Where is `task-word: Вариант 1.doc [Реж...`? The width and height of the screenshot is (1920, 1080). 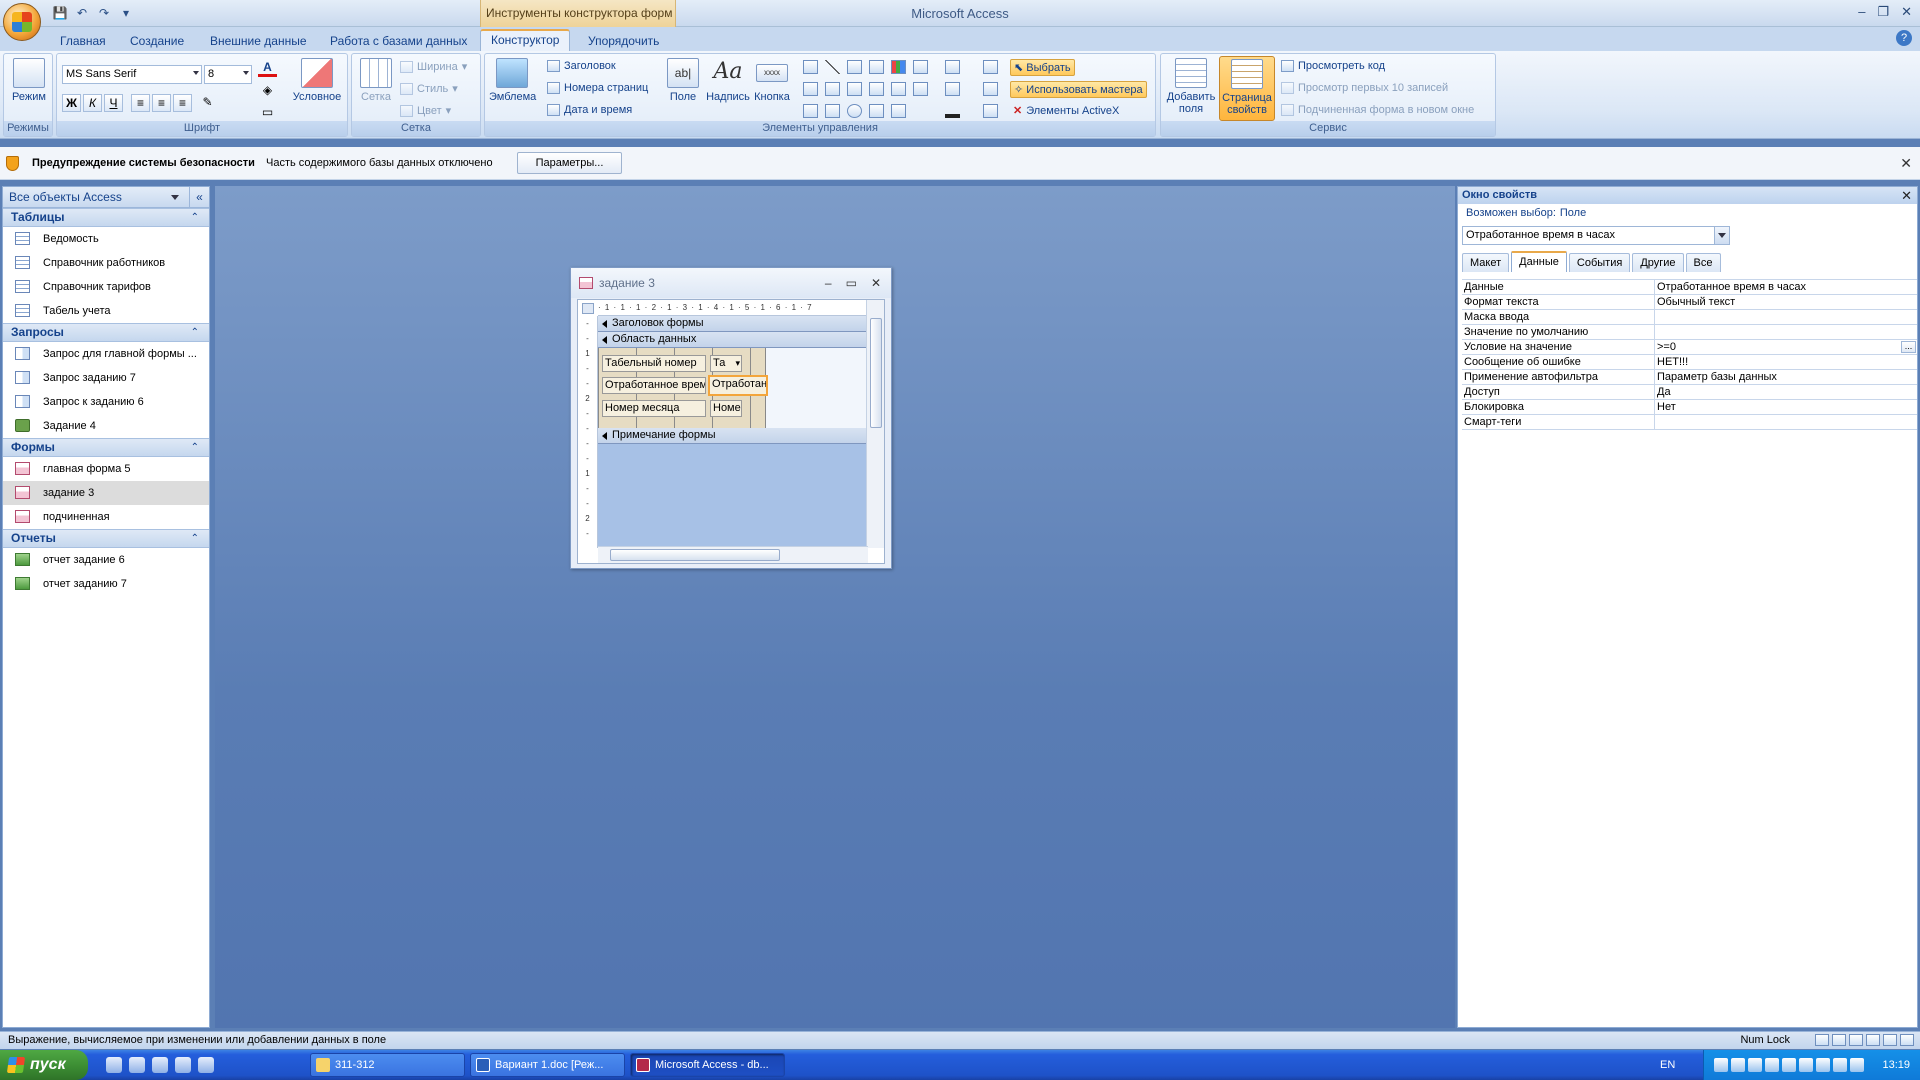 task-word: Вариант 1.doc [Реж... is located at coordinates (547, 1065).